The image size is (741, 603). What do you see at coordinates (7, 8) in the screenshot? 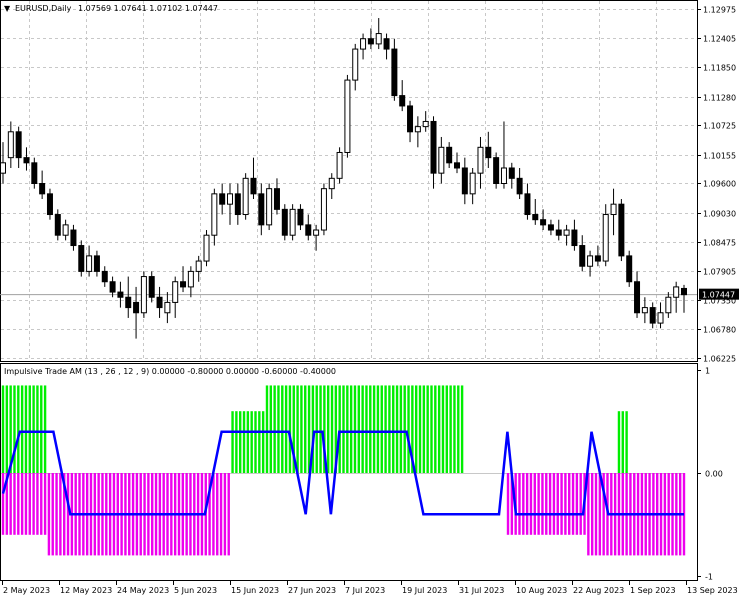
I see `chart-title-arrow: ▼` at bounding box center [7, 8].